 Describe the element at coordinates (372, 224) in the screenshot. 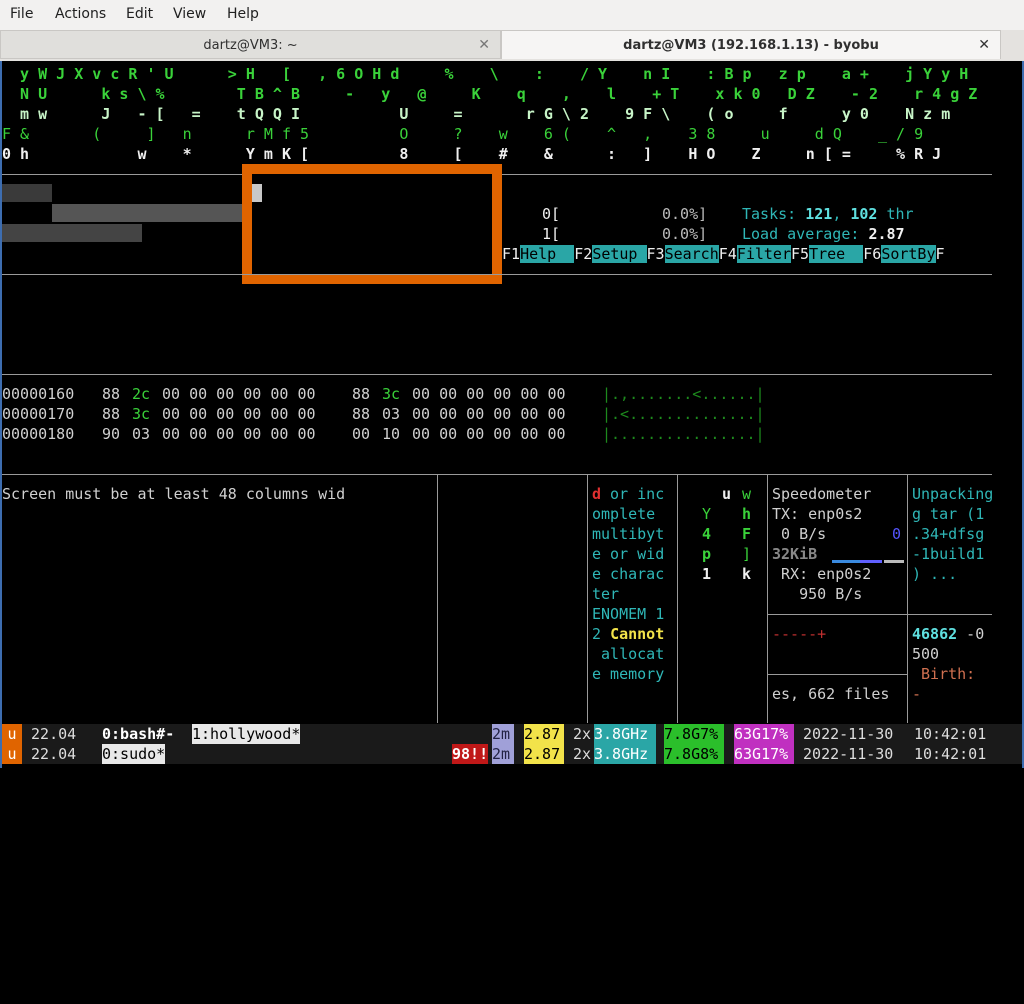

I see `orange-frame` at that location.